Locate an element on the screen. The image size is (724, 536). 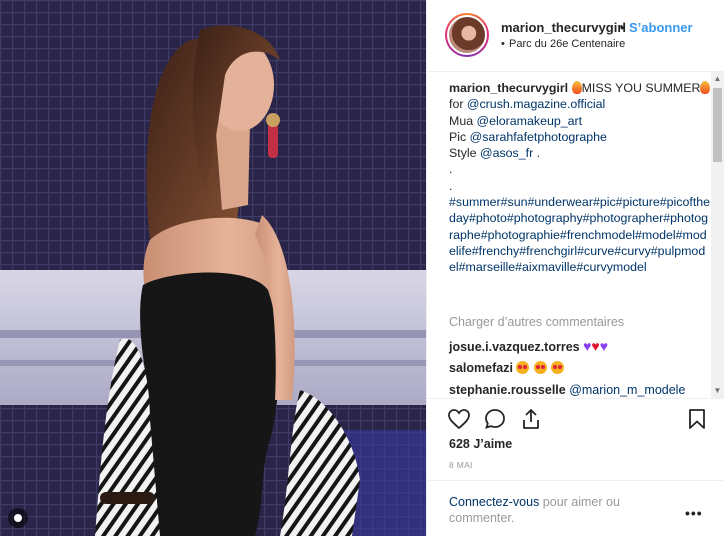
load-more-comments-button: Charger d’autres commentaires is located at coordinates (536, 322).